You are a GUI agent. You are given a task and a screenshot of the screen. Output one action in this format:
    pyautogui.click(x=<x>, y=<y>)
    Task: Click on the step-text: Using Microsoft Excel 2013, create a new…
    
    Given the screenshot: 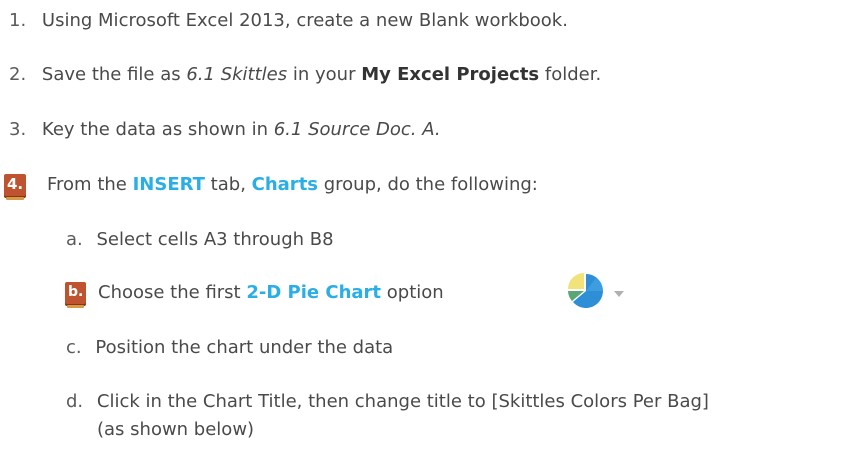 What is the action you would take?
    pyautogui.click(x=304, y=20)
    